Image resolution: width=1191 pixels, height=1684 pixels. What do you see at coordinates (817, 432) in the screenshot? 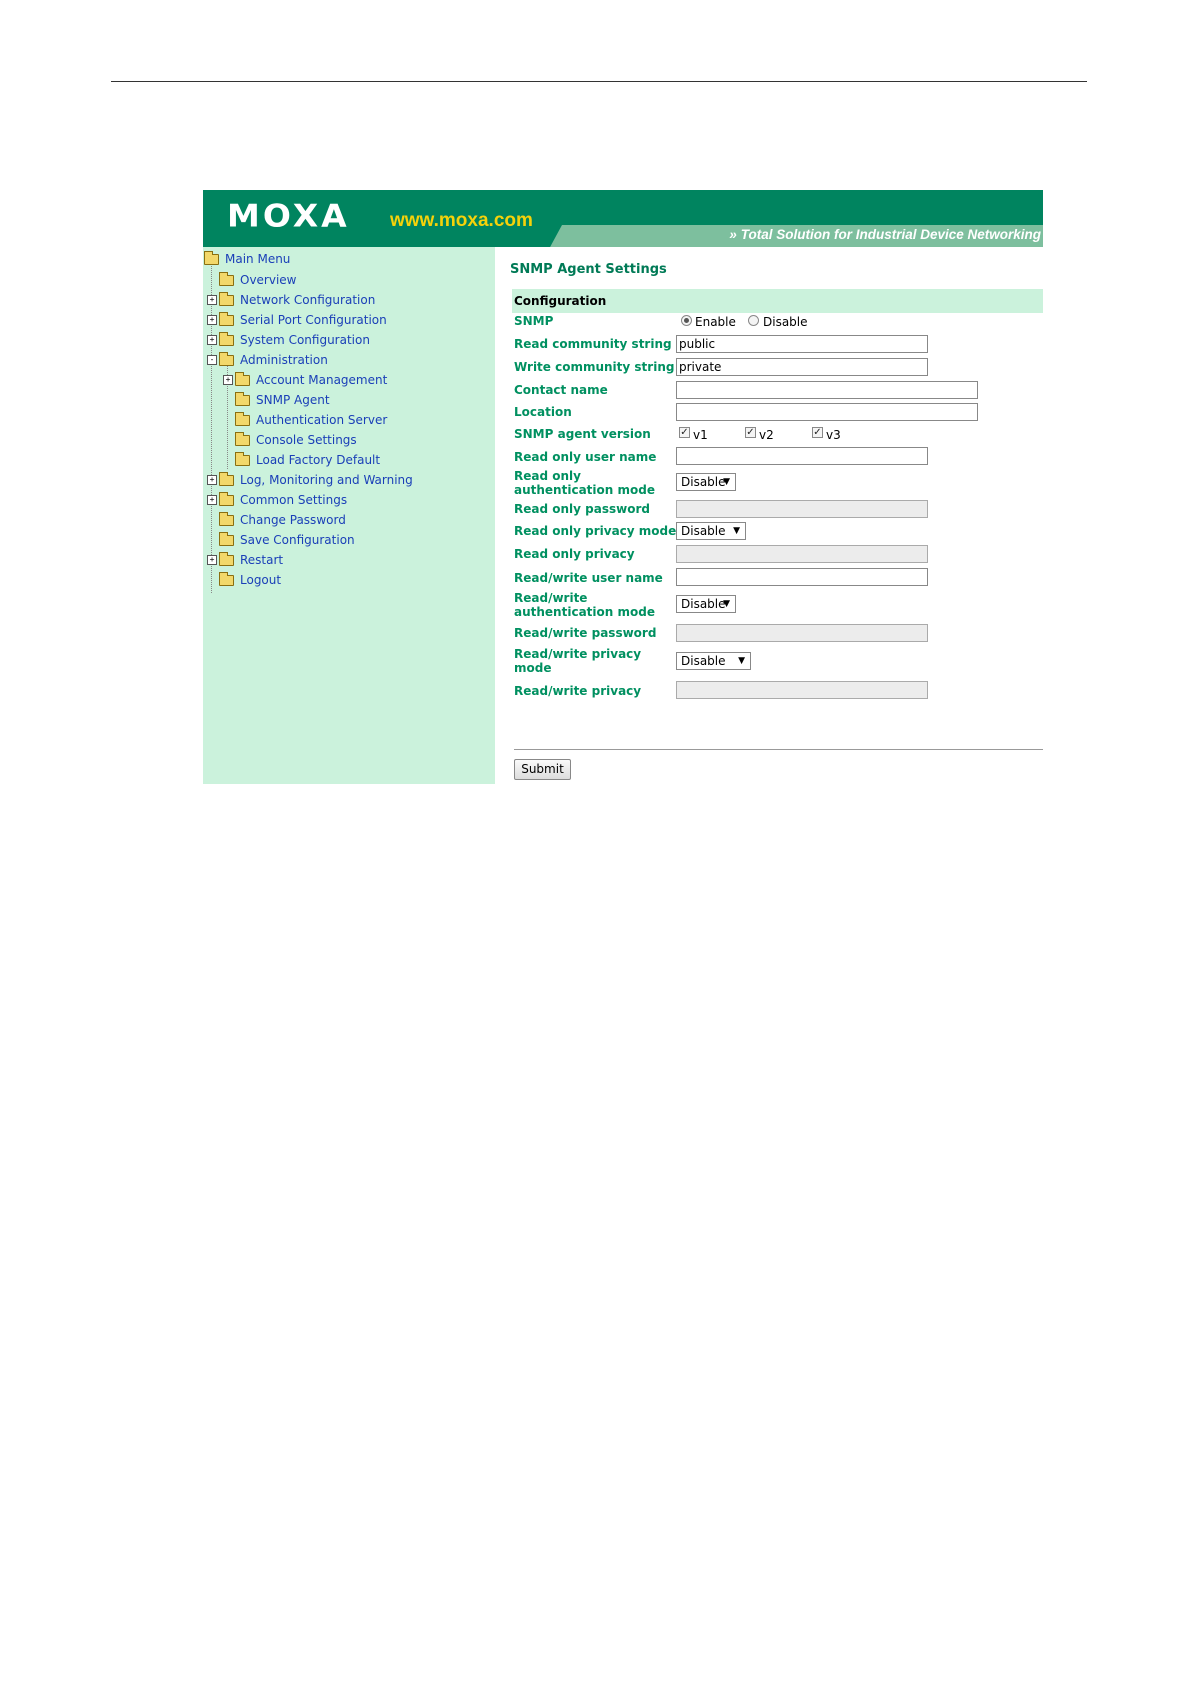
I see `v3-checkbox: ✓` at bounding box center [817, 432].